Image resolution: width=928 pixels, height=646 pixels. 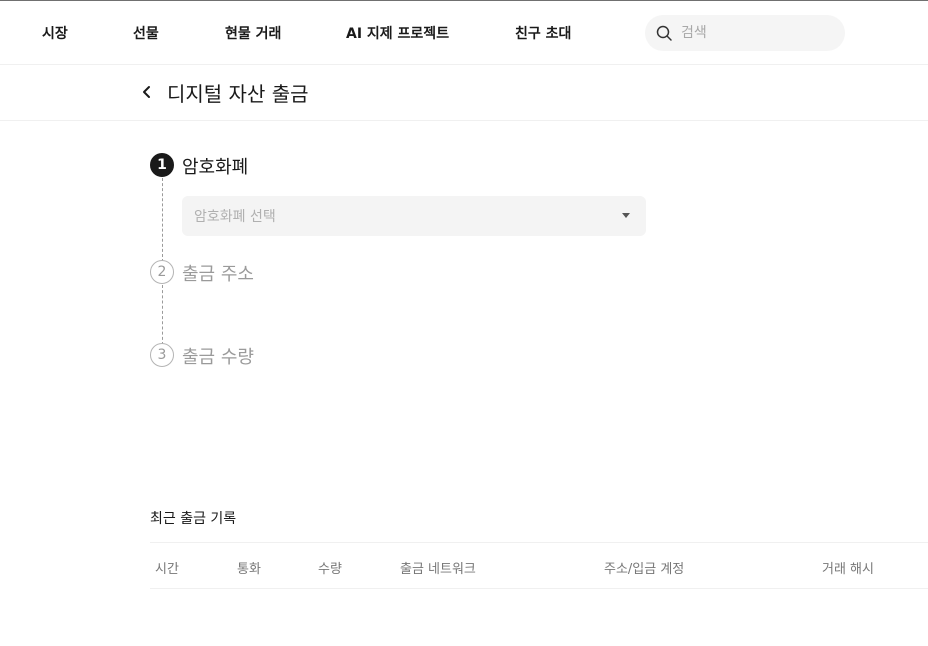 What do you see at coordinates (146, 33) in the screenshot?
I see `nav-item-futures: 선물` at bounding box center [146, 33].